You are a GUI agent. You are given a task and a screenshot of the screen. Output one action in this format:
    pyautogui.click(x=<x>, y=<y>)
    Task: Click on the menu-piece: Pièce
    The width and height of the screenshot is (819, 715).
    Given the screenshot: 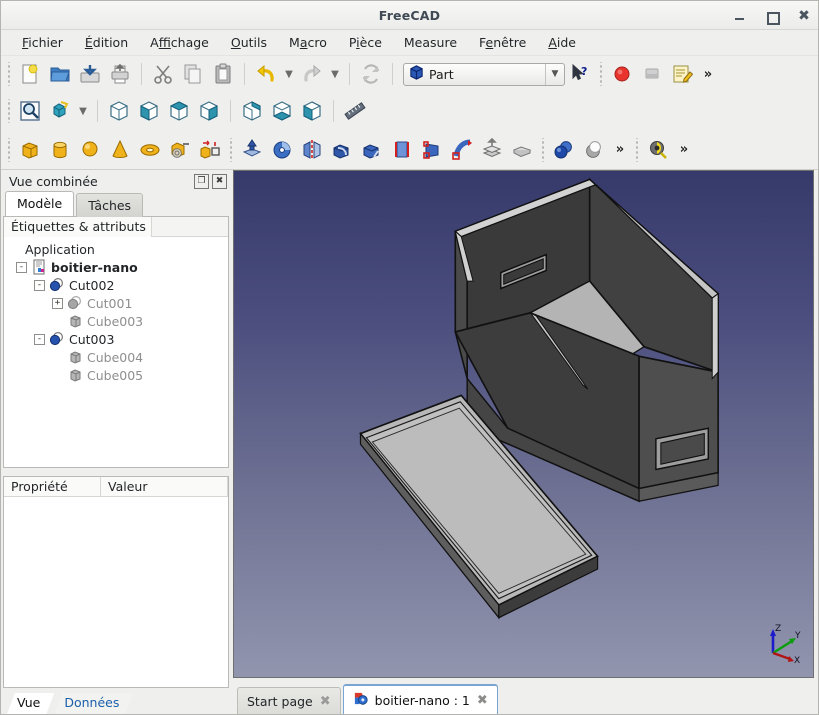 What is the action you would take?
    pyautogui.click(x=365, y=42)
    